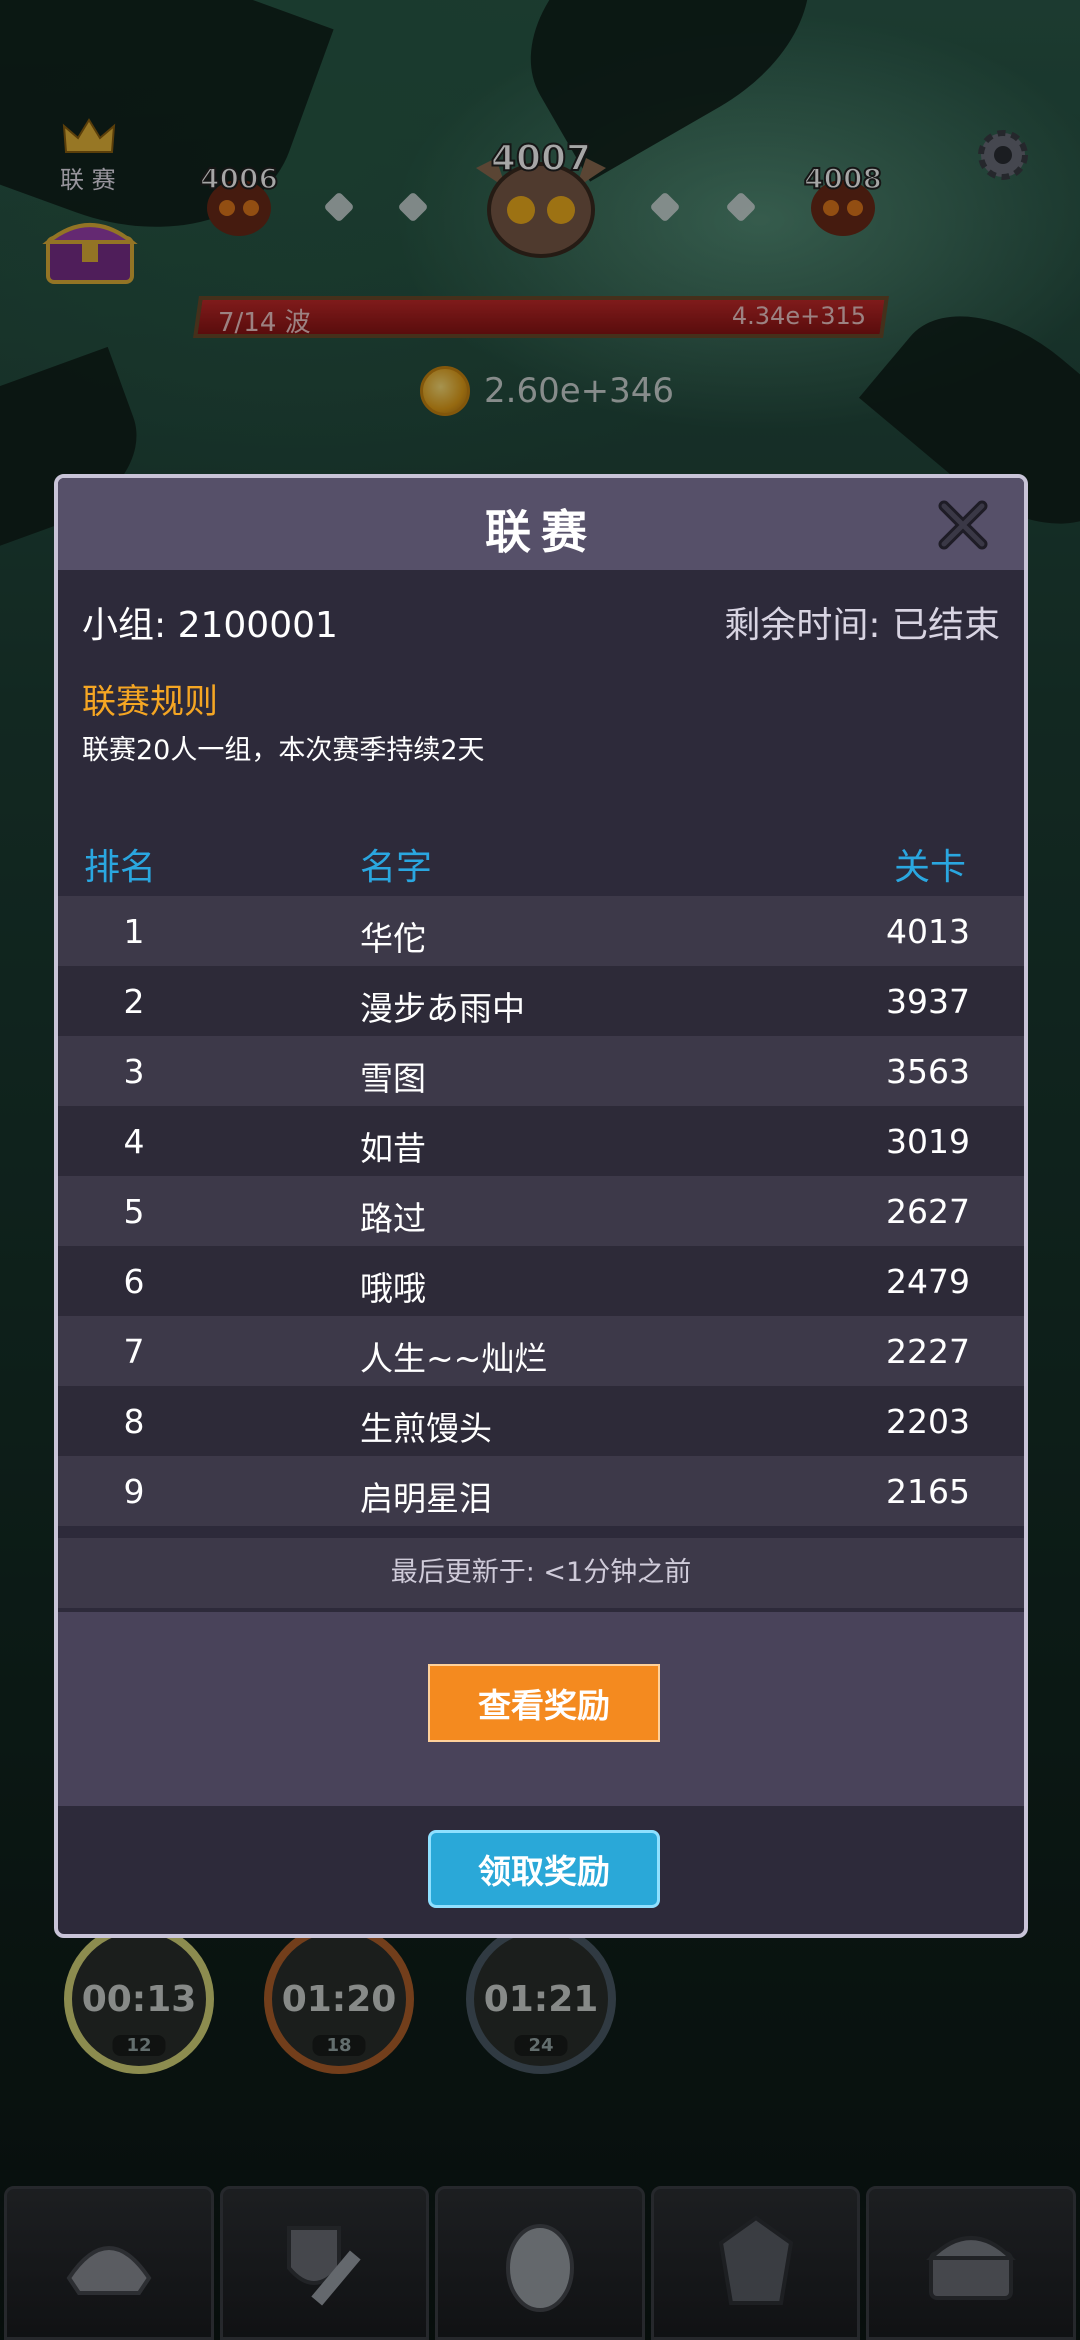 This screenshot has width=1080, height=2340. I want to click on last-update-text: 最后更新于: <1分钟之前, so click(541, 1573).